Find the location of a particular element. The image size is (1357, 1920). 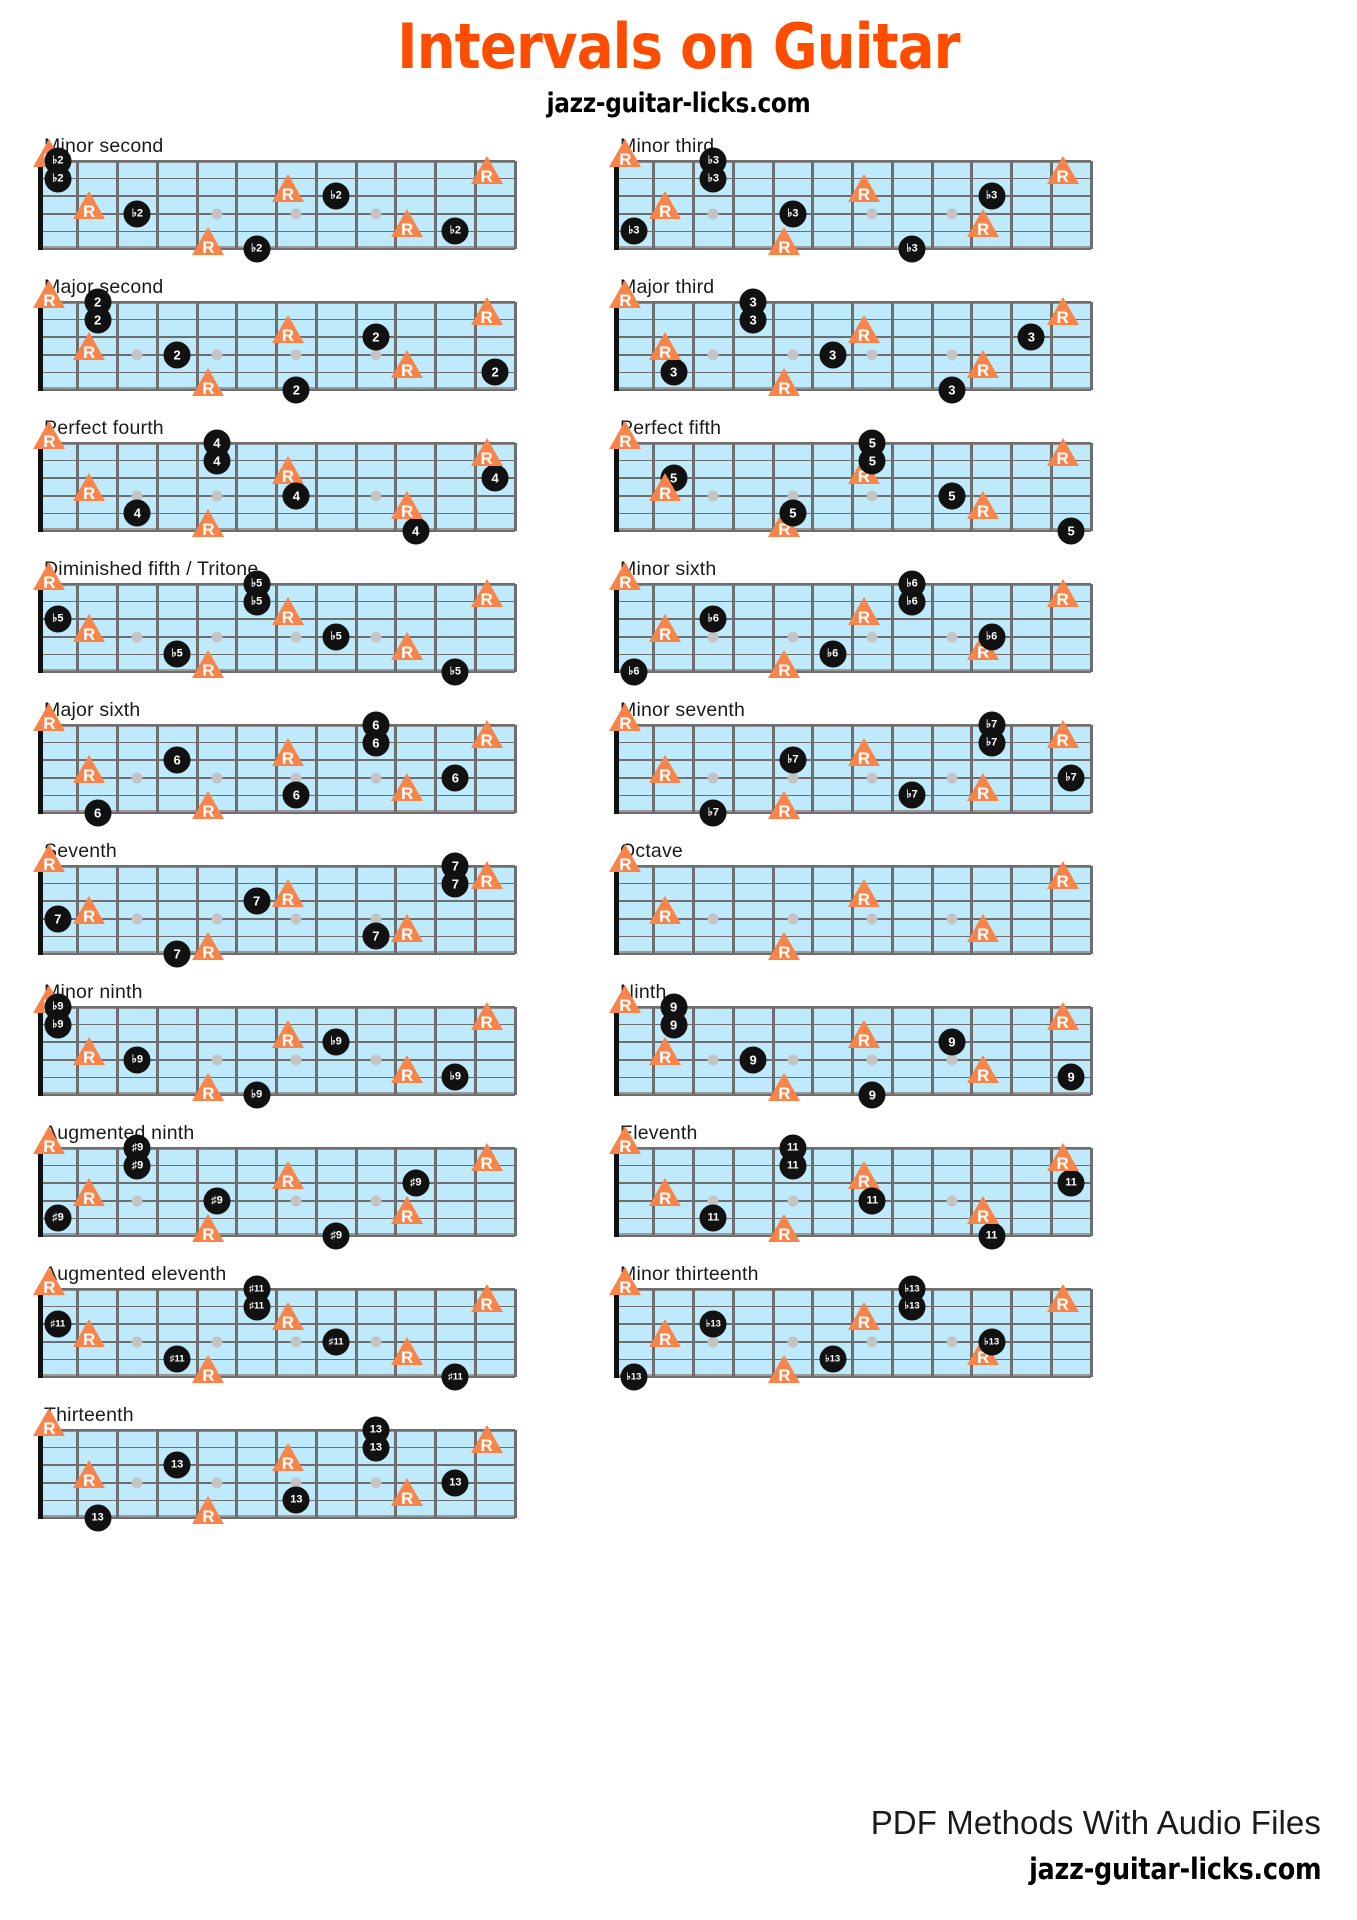

fretboard: R♭9R♭9R♭9R♭9R♭9R♭9 is located at coordinates (272, 1046).